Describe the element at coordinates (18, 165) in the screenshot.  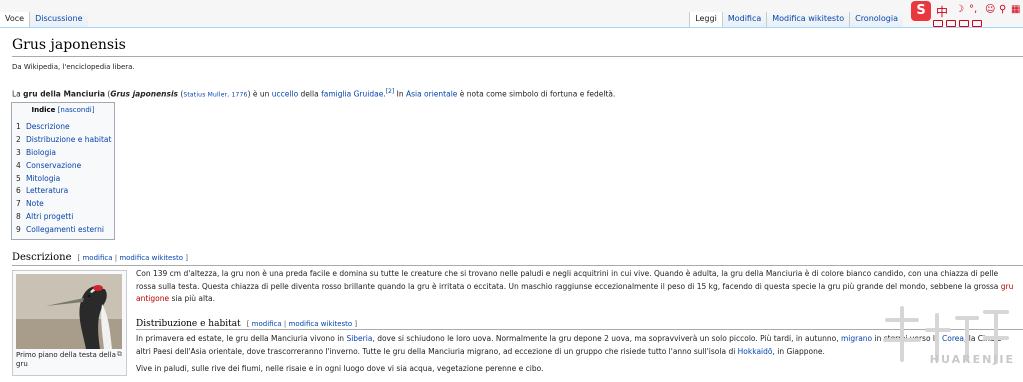
I see `toc-number: 4` at that location.